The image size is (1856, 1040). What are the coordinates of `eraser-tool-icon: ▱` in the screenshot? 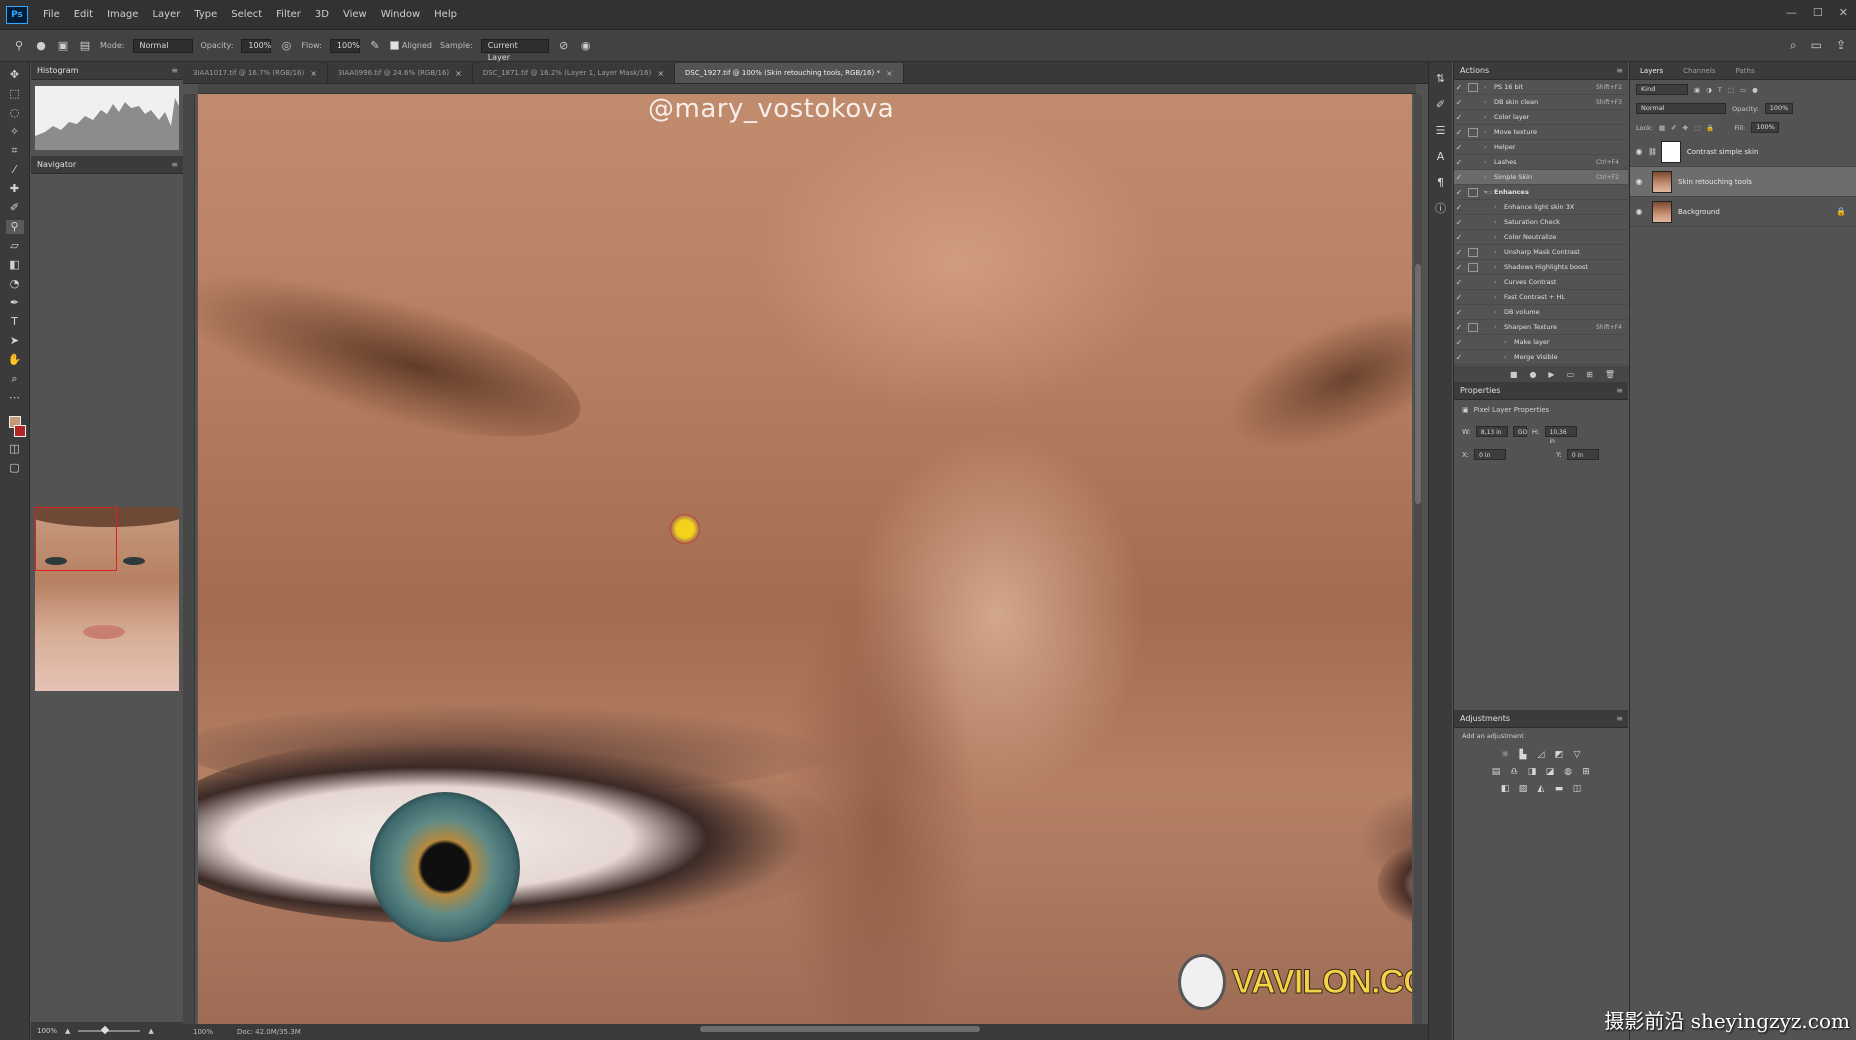 It's located at (15, 246).